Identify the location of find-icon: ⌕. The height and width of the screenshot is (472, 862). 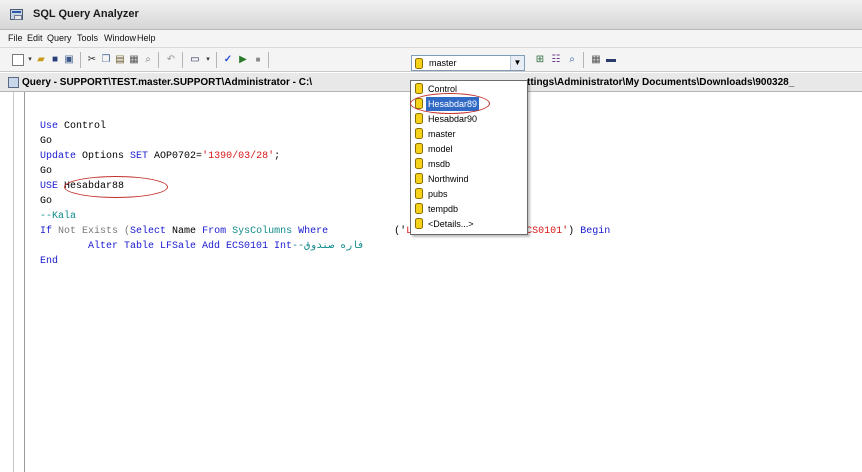
(148, 60).